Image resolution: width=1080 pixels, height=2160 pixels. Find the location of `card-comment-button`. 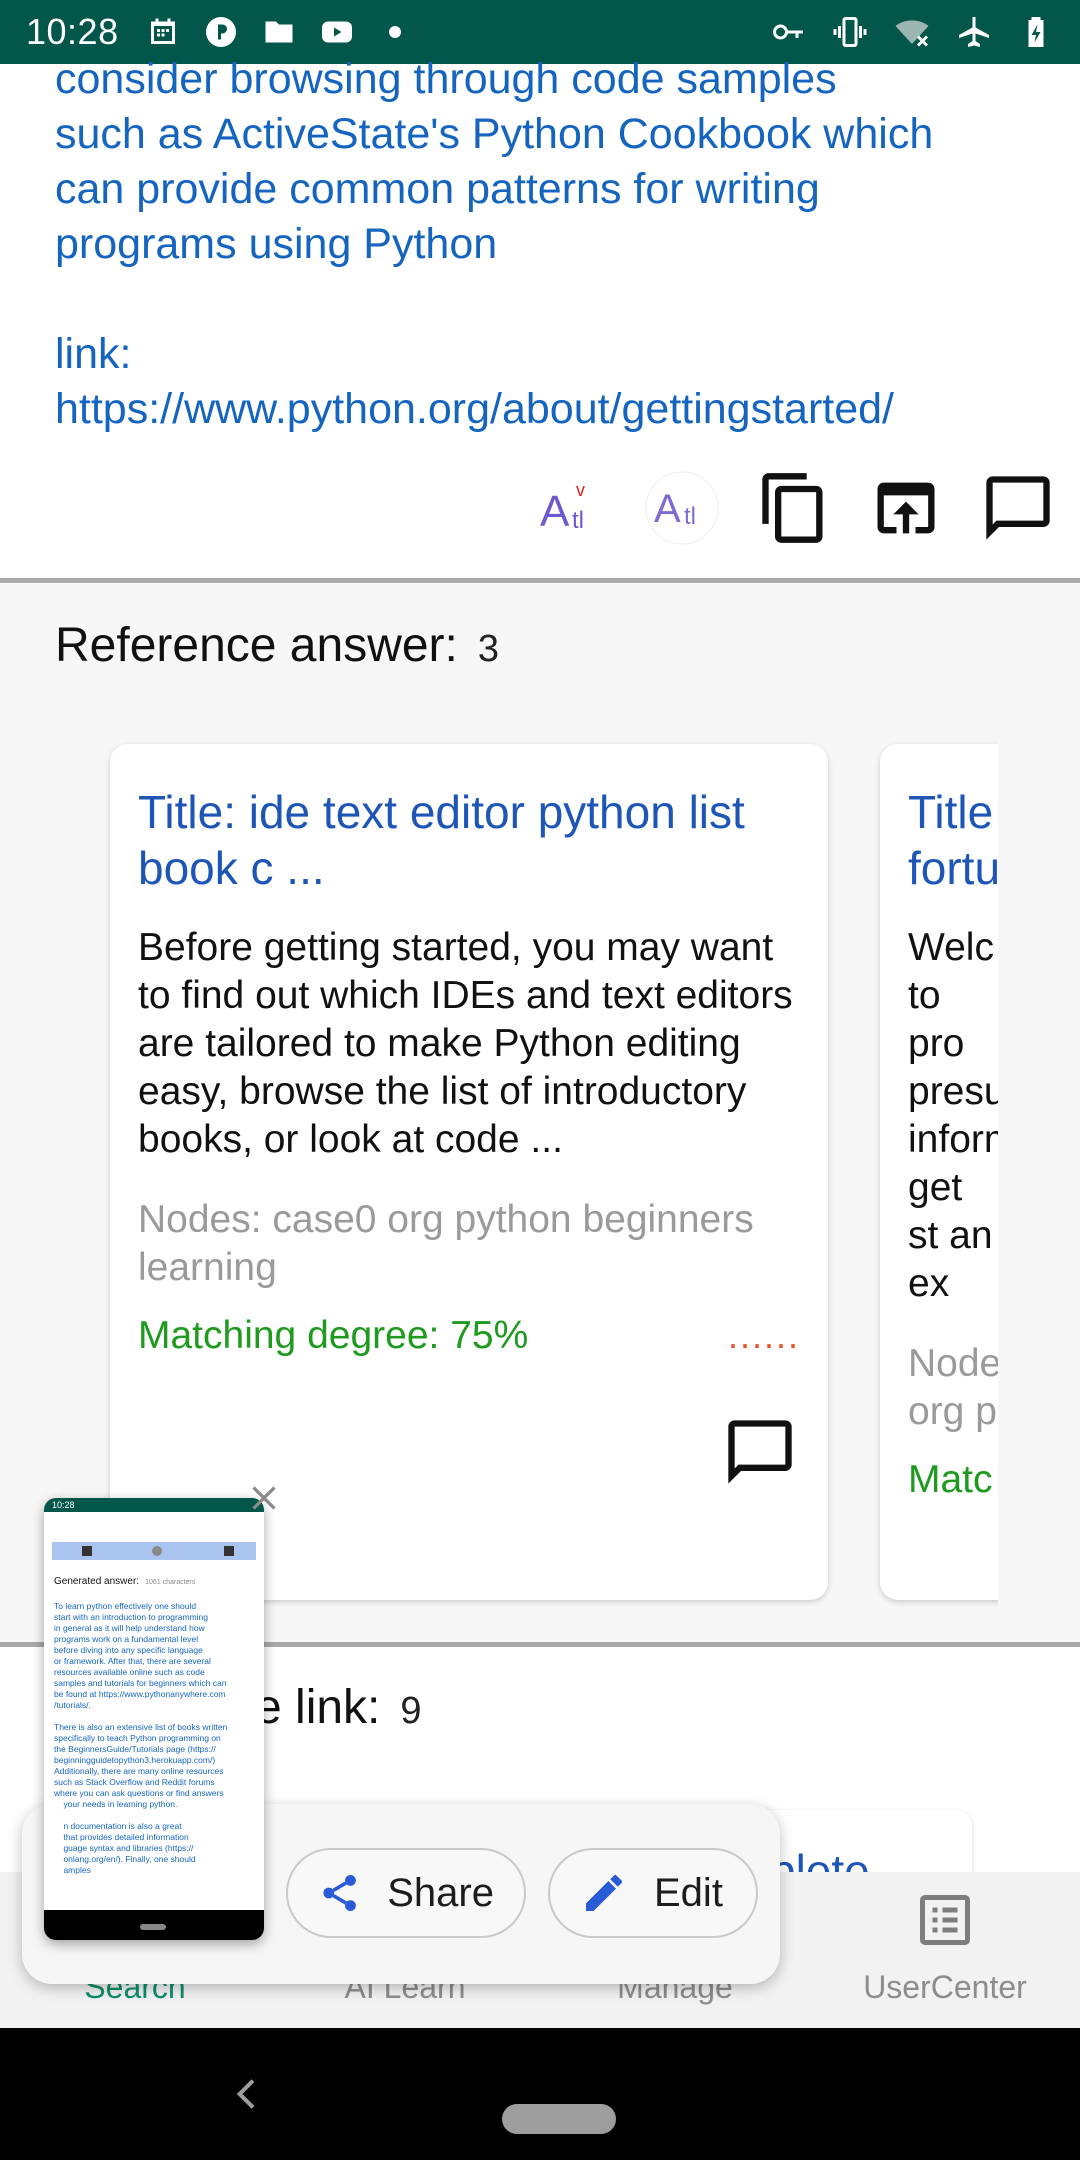

card-comment-button is located at coordinates (760, 1452).